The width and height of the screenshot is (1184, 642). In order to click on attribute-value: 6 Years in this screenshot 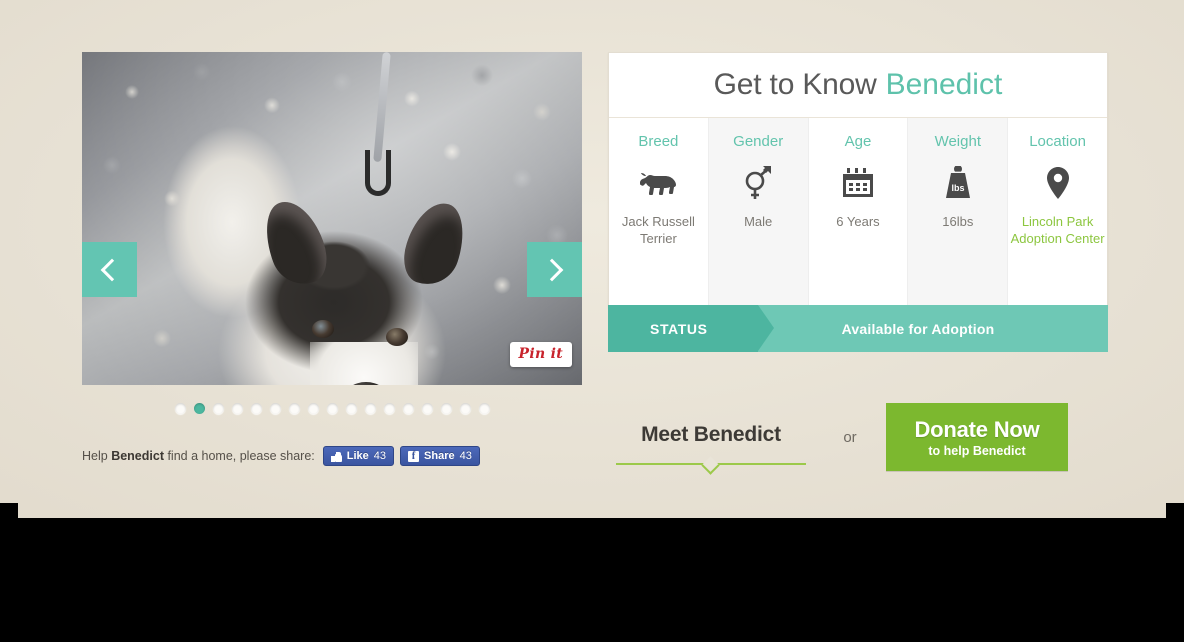, I will do `click(858, 221)`.